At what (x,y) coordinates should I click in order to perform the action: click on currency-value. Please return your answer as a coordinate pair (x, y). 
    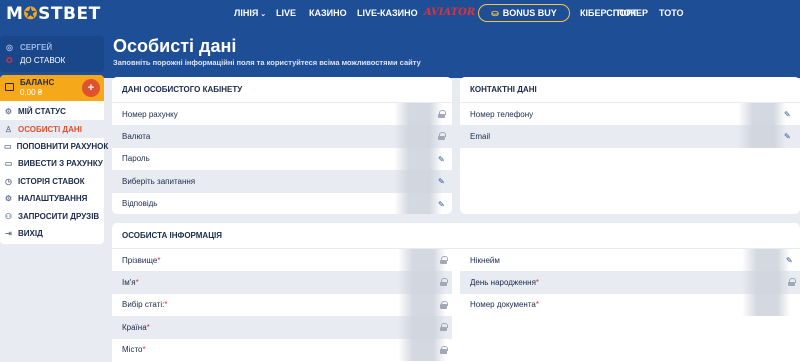
    Looking at the image, I should click on (418, 136).